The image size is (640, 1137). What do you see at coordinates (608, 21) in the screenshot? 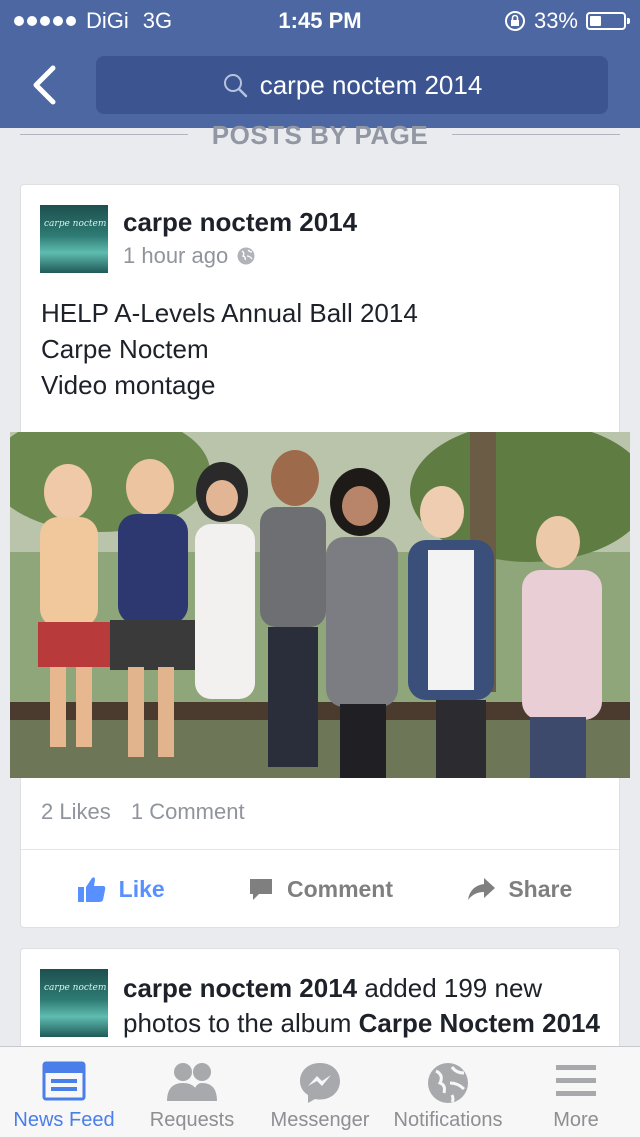
I see `battery-icon` at bounding box center [608, 21].